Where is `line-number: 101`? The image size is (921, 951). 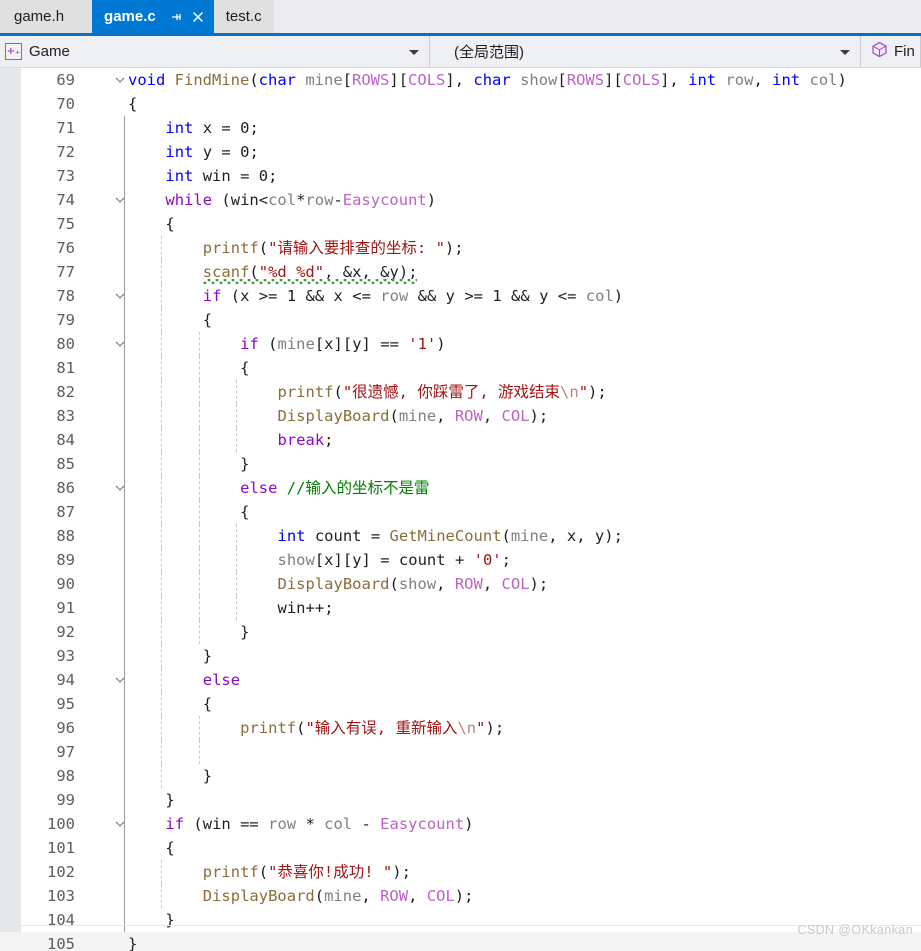 line-number: 101 is located at coordinates (61, 848).